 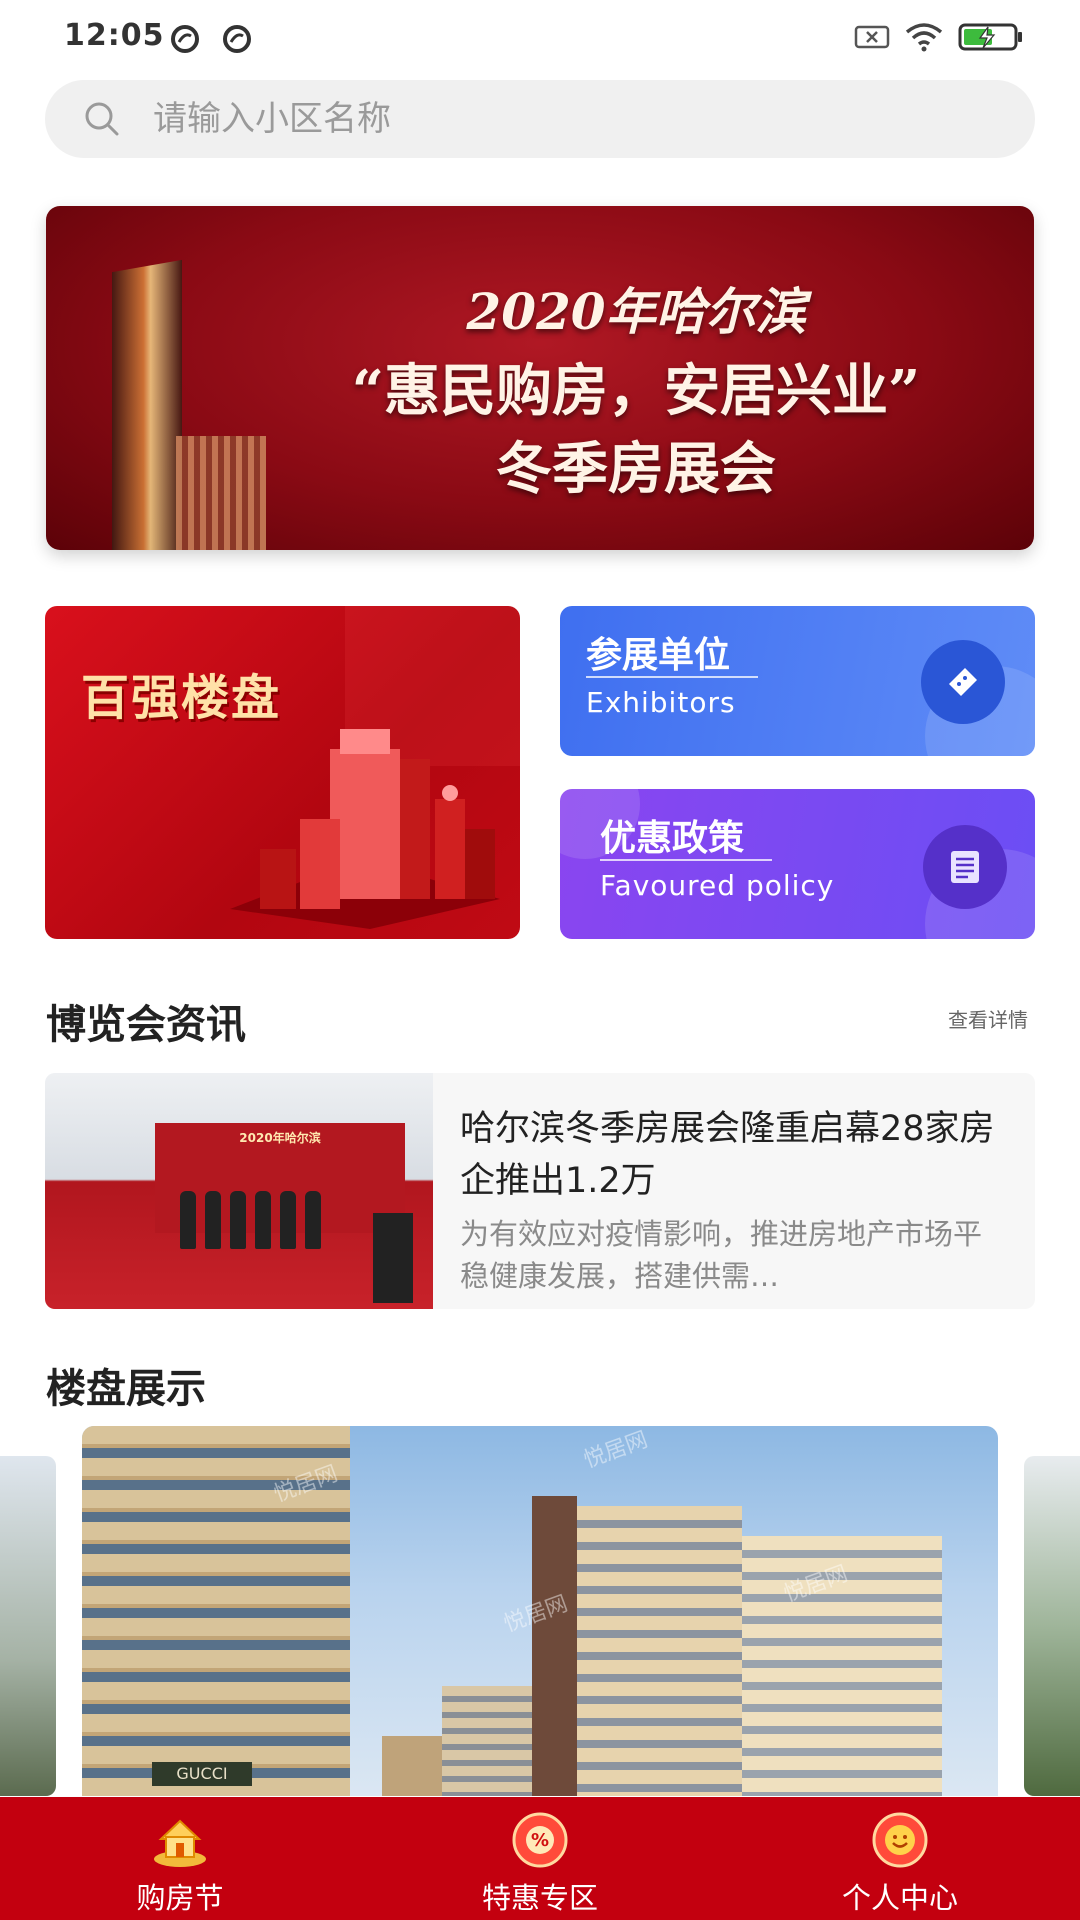 I want to click on city-buildings-icon, so click(x=365, y=829).